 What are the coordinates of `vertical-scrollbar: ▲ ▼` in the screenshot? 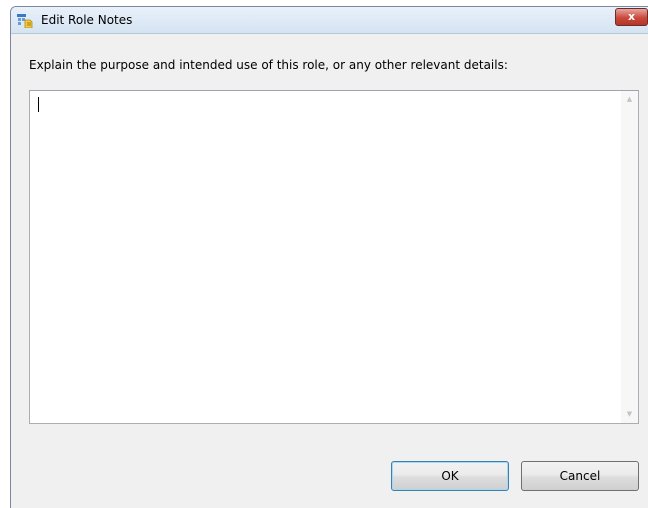 It's located at (629, 257).